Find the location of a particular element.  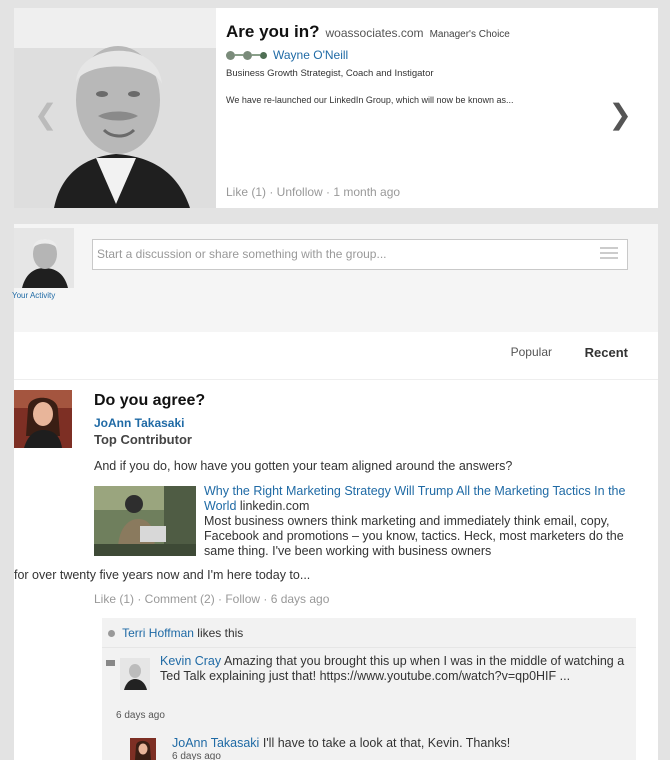

my-avatar is located at coordinates (44, 258).